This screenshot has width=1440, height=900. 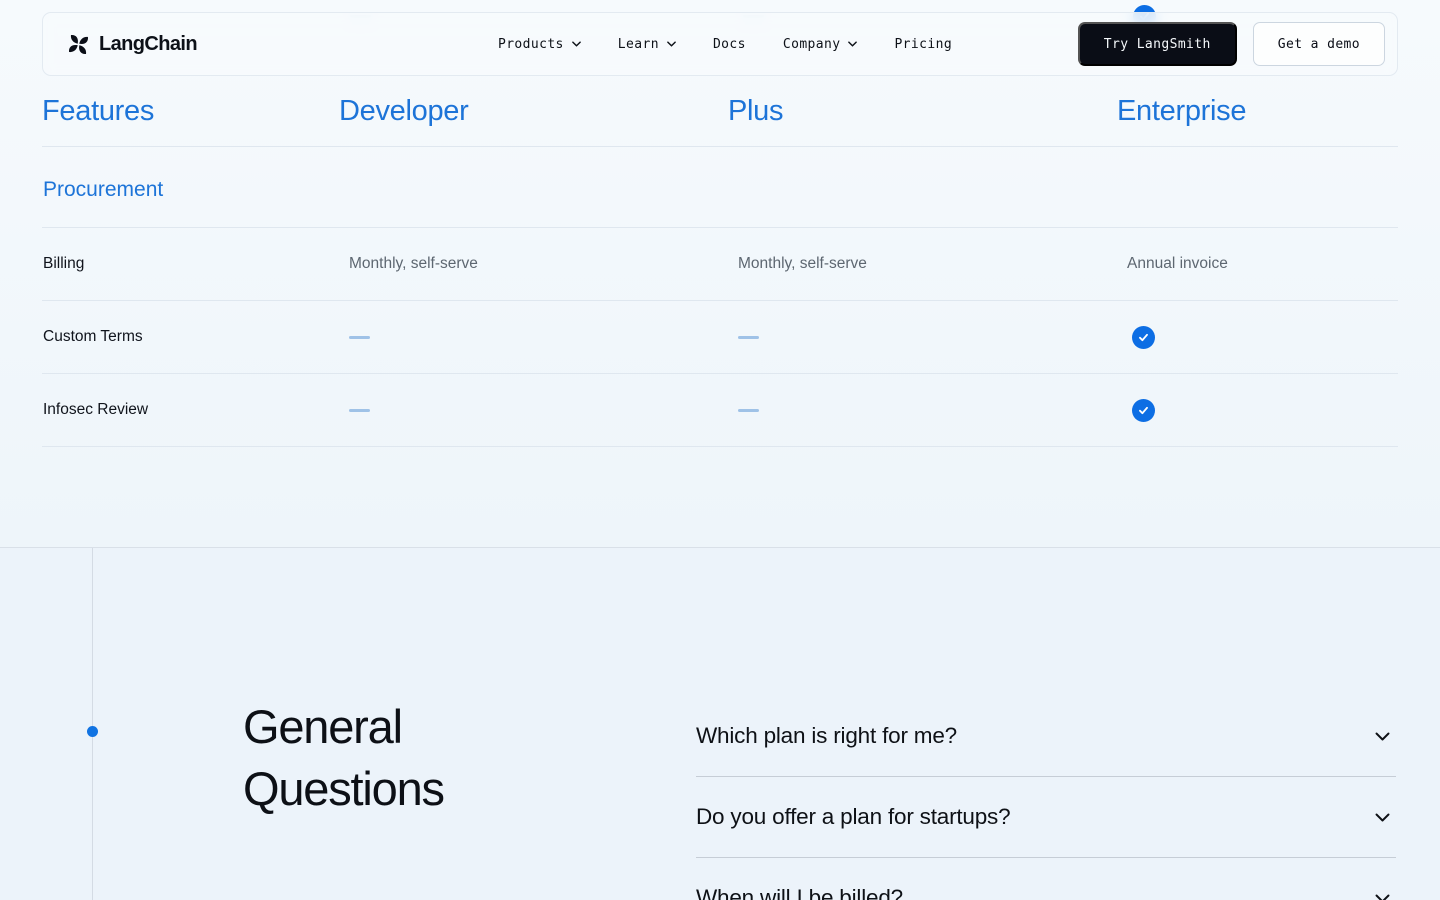 I want to click on decorative-vertical-line, so click(x=92, y=724).